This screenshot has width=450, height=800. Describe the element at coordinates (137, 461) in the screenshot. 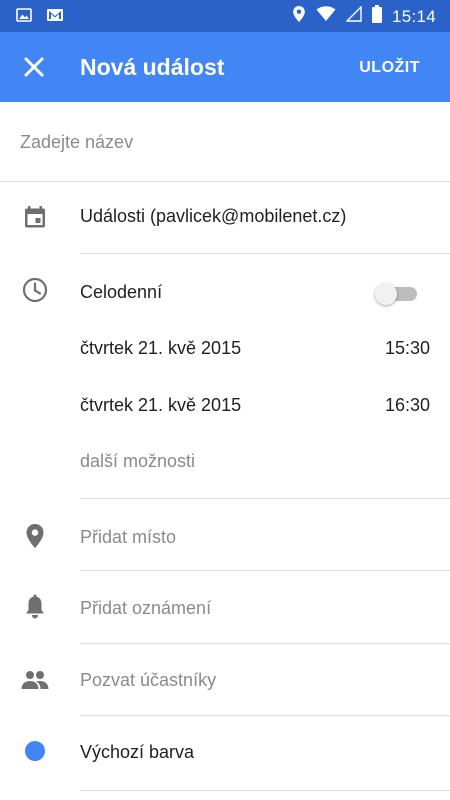

I see `more-options-link: další možnosti` at that location.